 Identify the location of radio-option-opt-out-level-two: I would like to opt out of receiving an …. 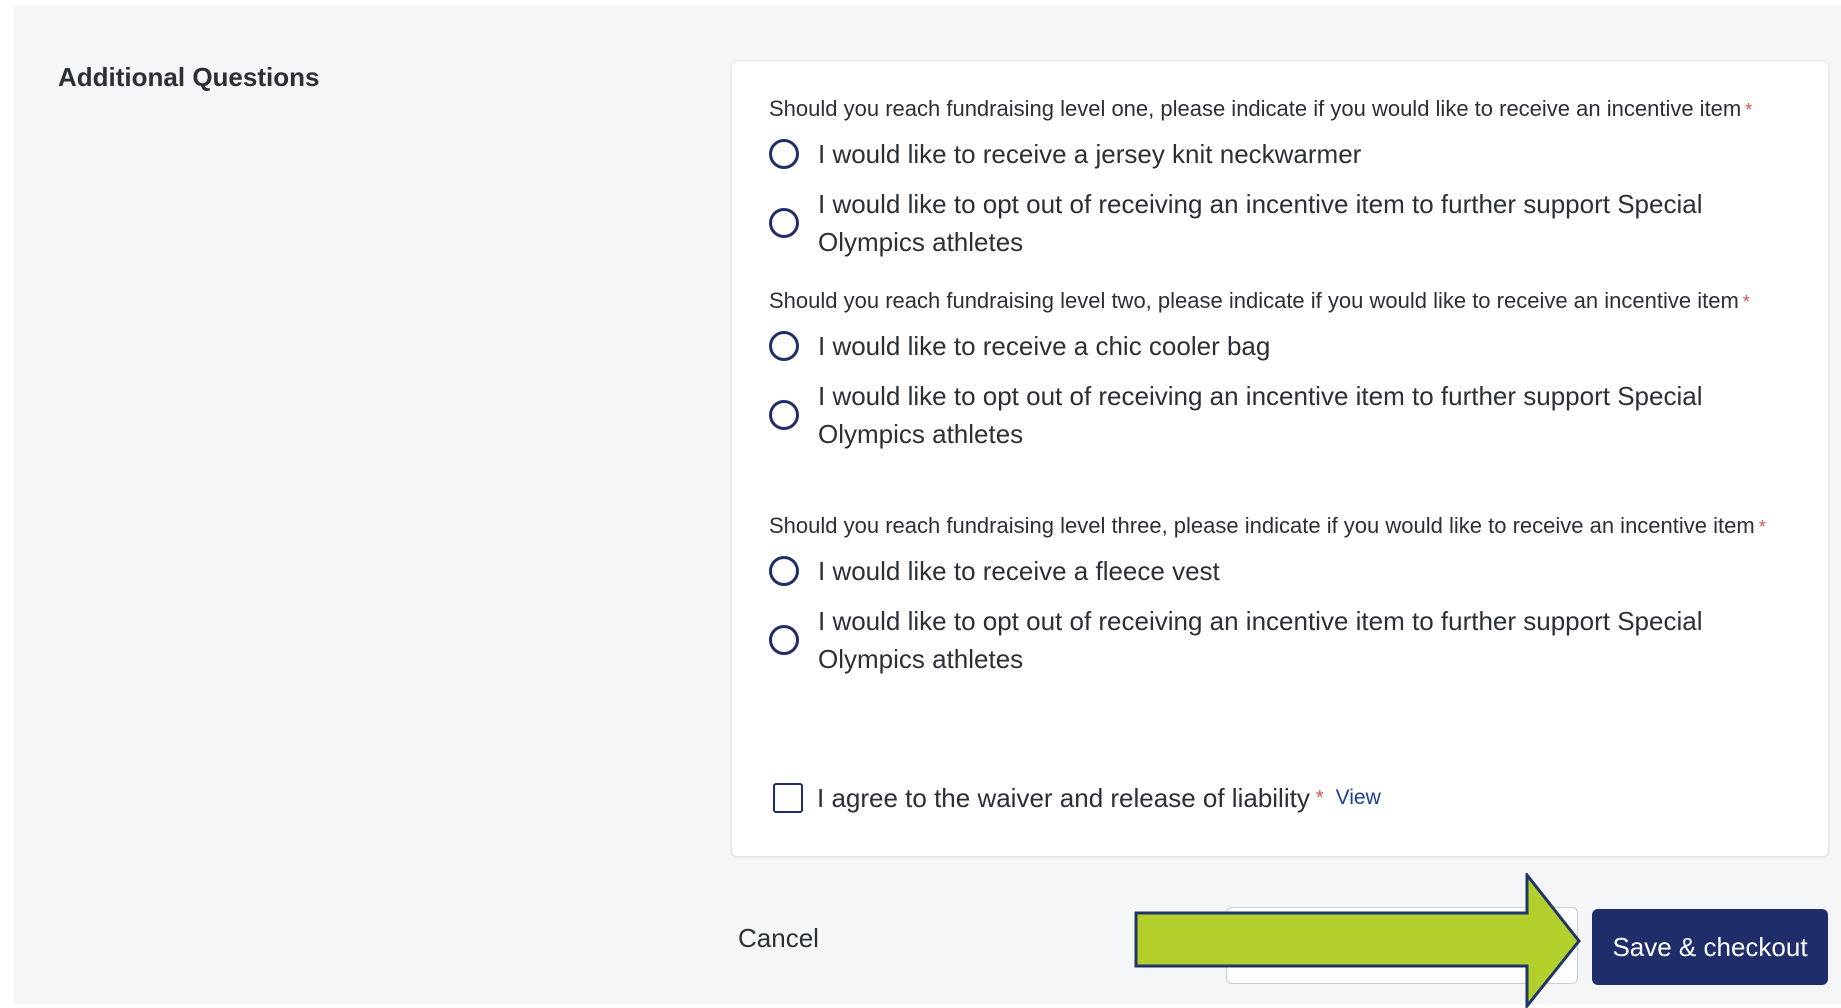
(1289, 415).